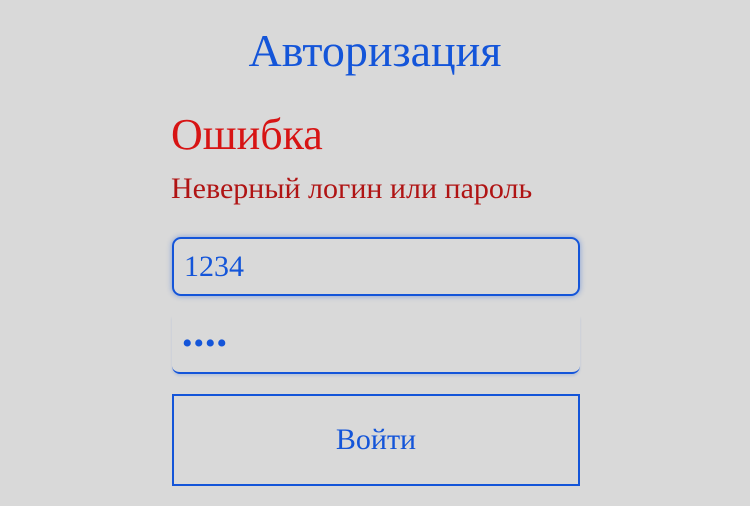  Describe the element at coordinates (376, 266) in the screenshot. I see `login-input` at that location.